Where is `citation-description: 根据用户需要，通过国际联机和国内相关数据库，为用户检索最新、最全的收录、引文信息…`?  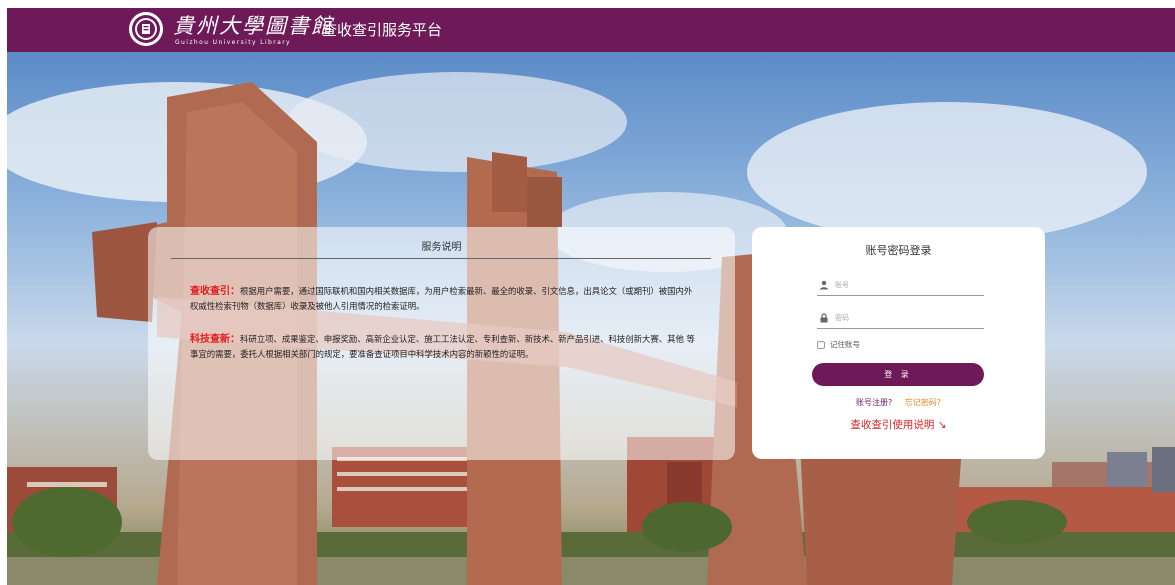 citation-description: 根据用户需要，通过国际联机和国内相关数据库，为用户检索最新、最全的收录、引文信息… is located at coordinates (441, 298).